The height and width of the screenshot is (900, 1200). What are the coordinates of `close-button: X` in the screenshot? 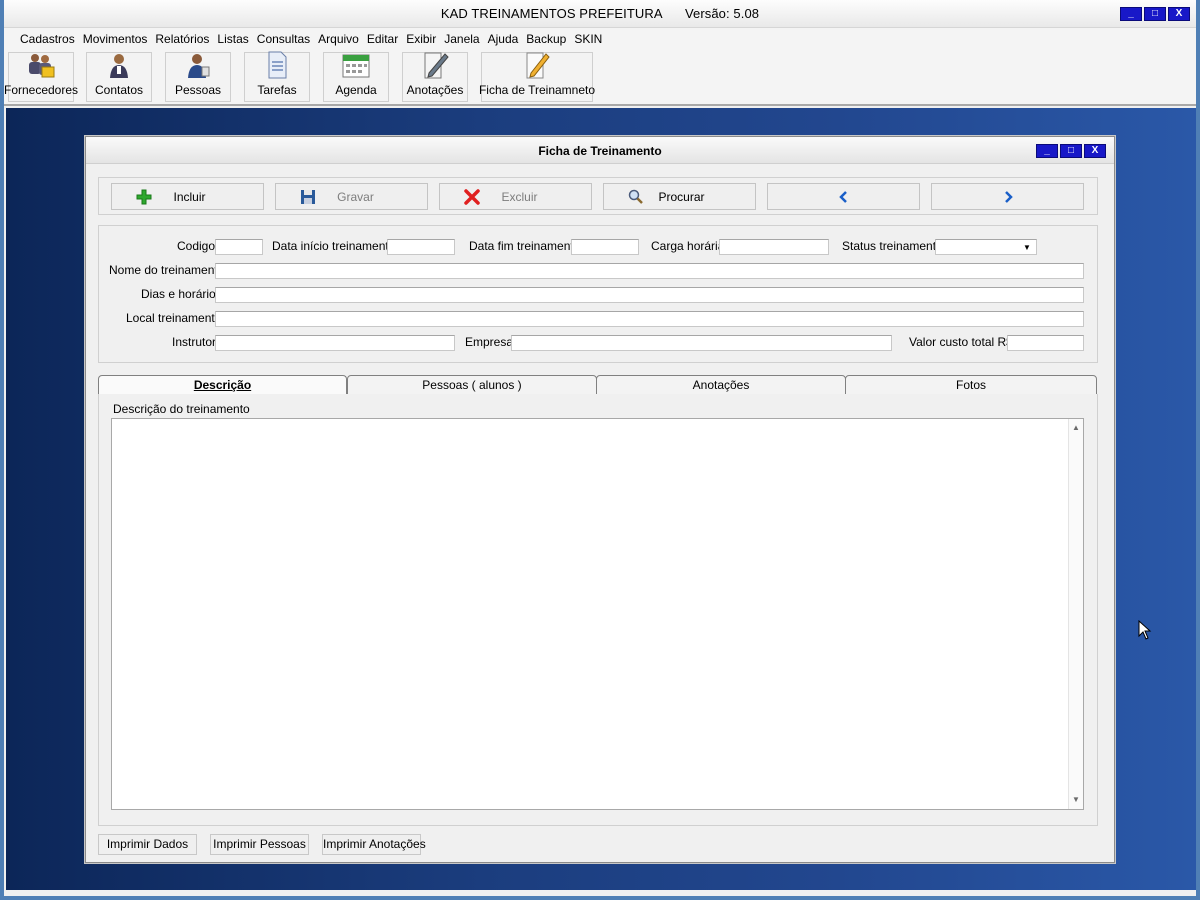 It's located at (1179, 14).